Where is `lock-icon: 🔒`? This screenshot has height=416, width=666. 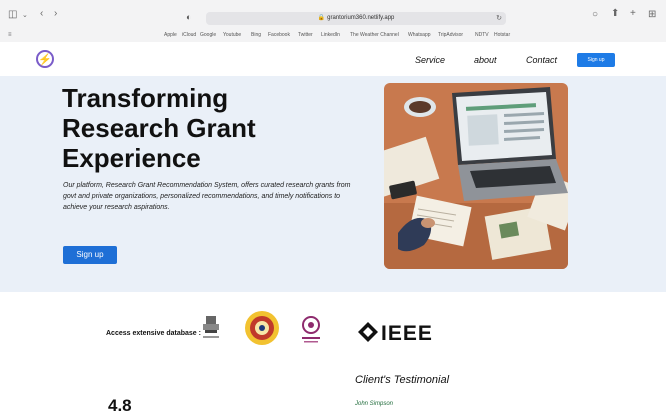
lock-icon: 🔒 is located at coordinates (321, 18).